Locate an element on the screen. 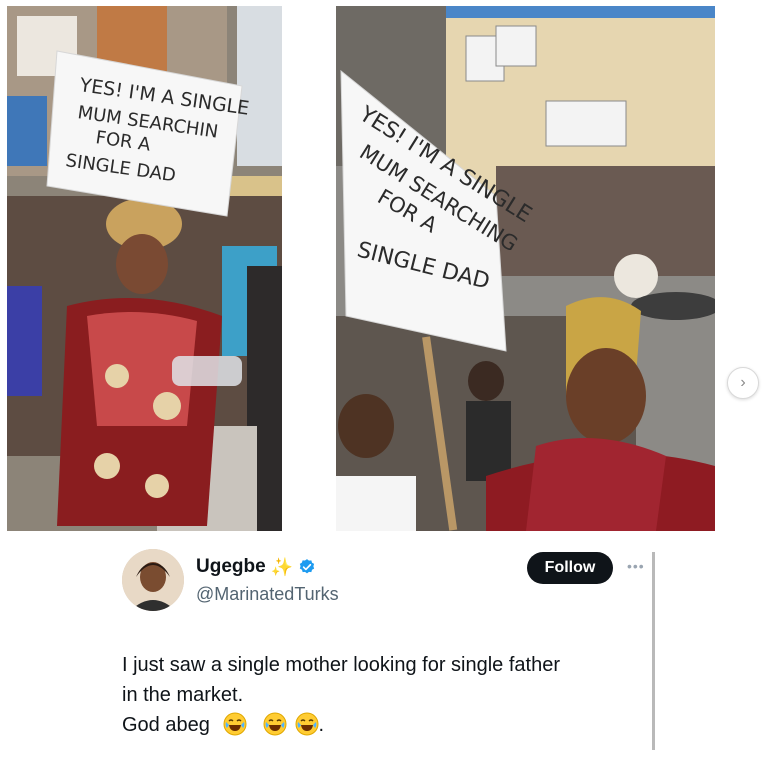  sparkle-icon: ✨ is located at coordinates (282, 566).